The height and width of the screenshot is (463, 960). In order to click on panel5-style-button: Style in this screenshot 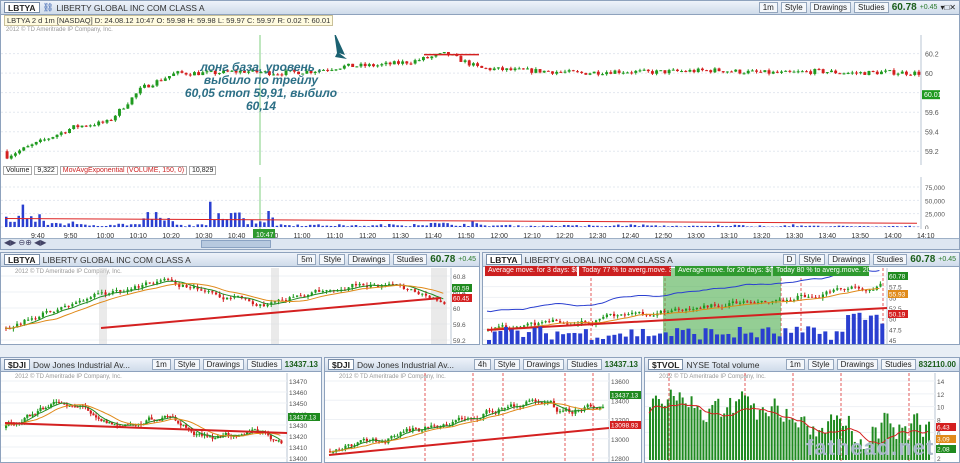, I will do `click(506, 364)`.